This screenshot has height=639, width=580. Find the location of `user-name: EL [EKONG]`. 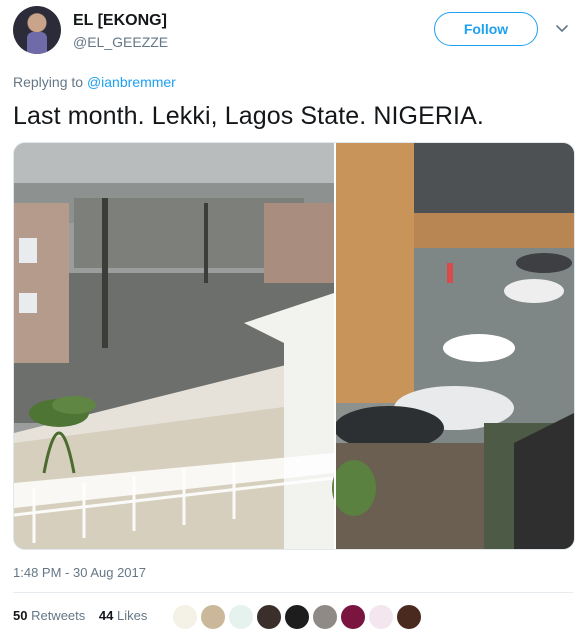

user-name: EL [EKONG] is located at coordinates (120, 21).